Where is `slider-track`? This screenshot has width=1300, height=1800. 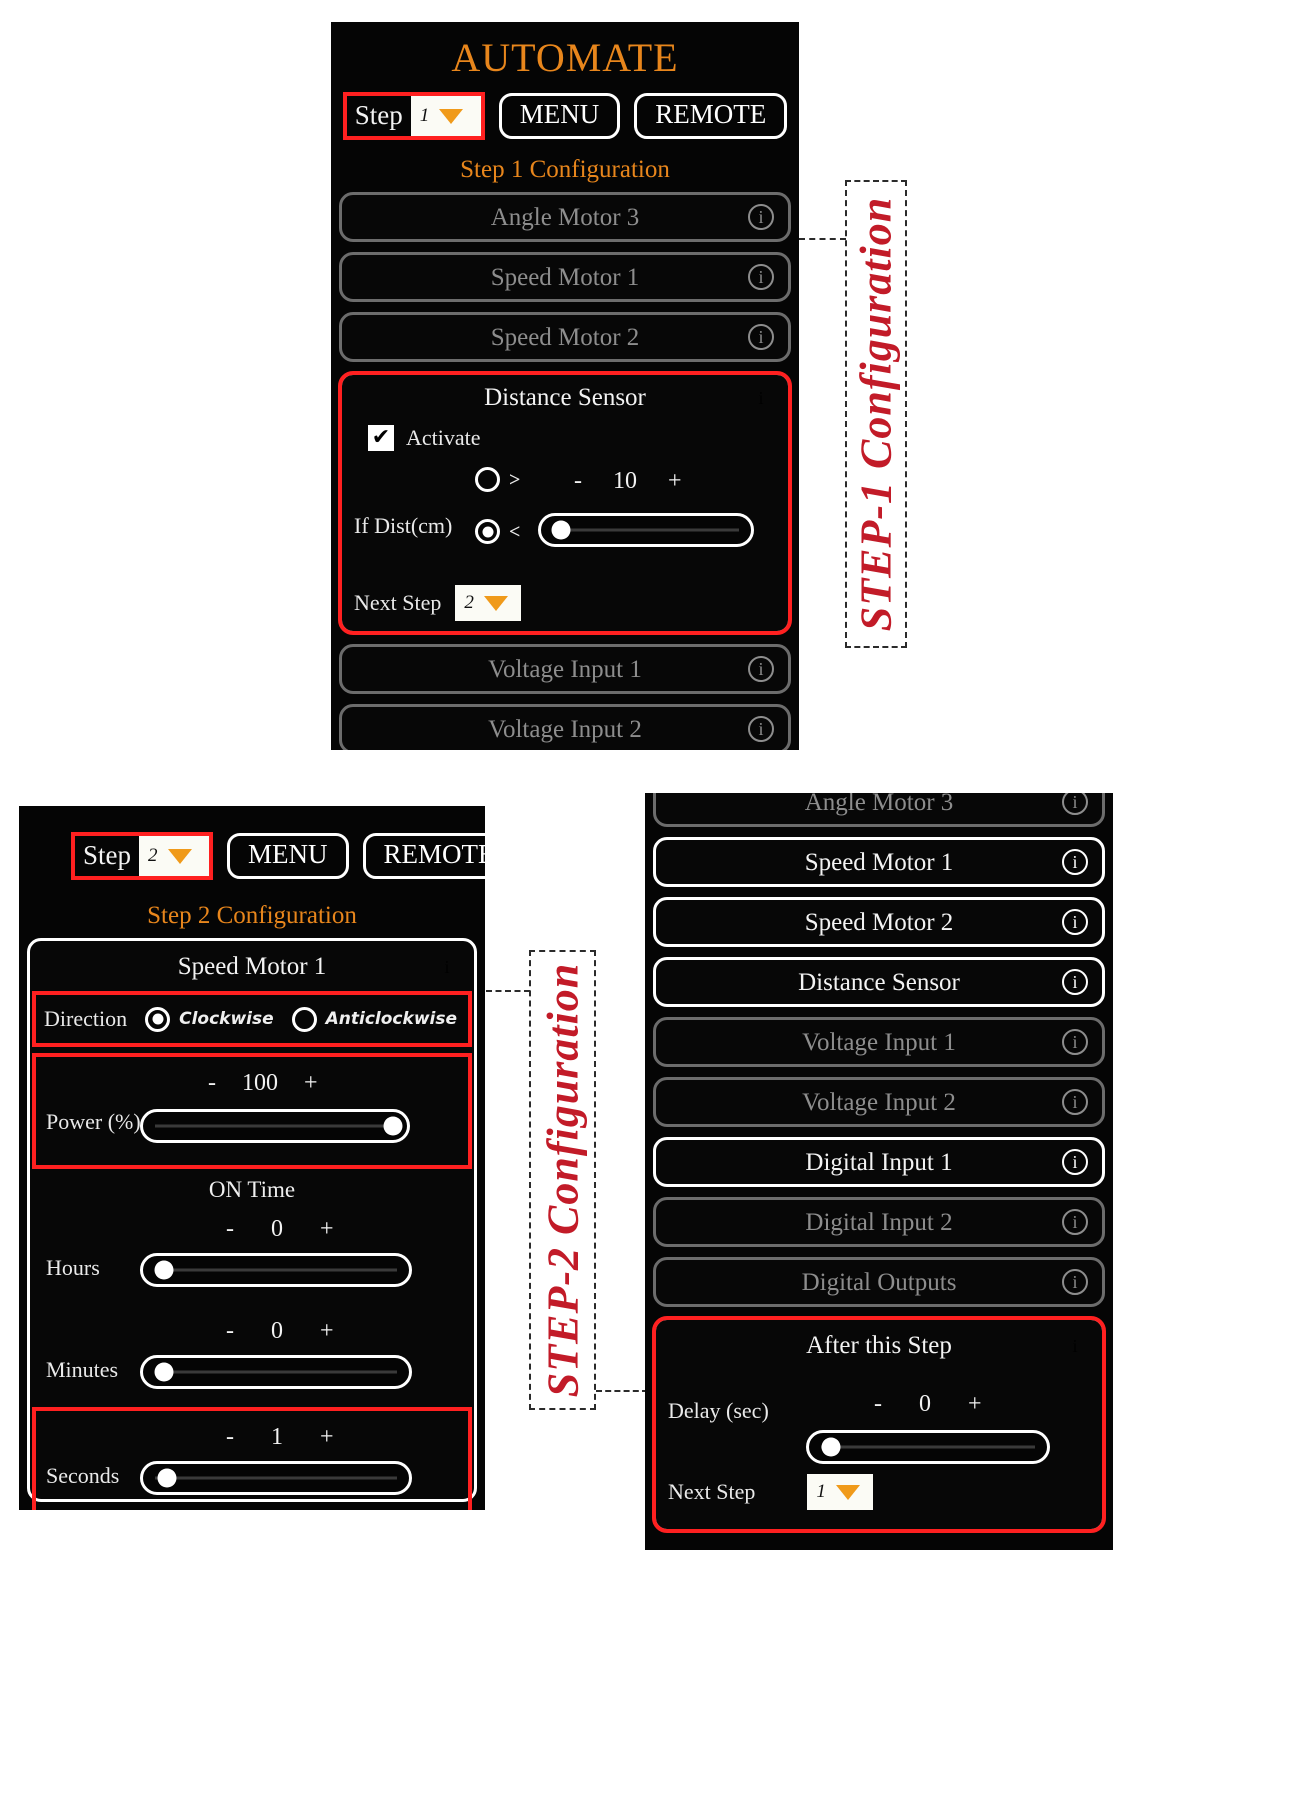
slider-track is located at coordinates (276, 1270).